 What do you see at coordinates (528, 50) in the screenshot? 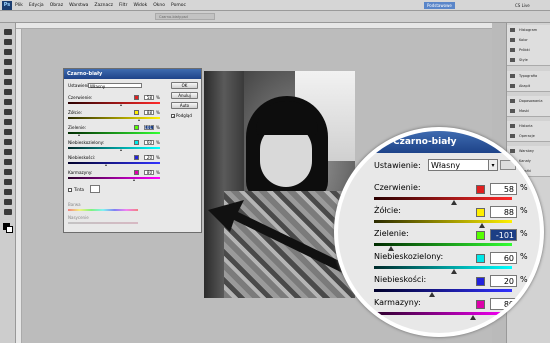
I see `panel-swatches: Próbki` at bounding box center [528, 50].